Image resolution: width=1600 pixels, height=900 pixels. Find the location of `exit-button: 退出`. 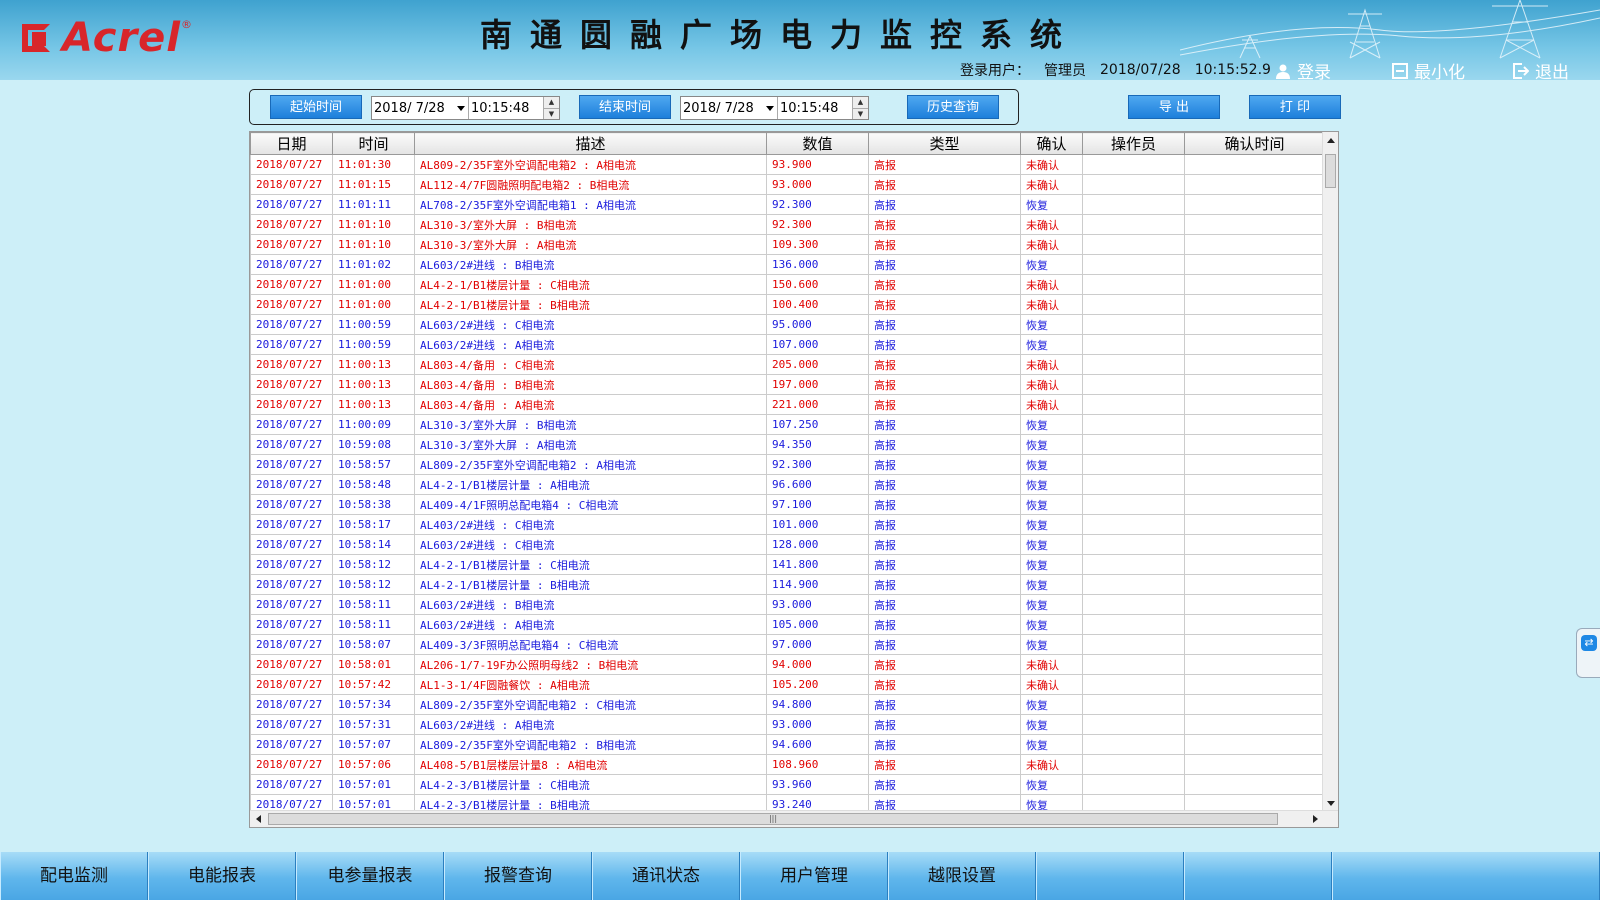

exit-button: 退出 is located at coordinates (1541, 69).